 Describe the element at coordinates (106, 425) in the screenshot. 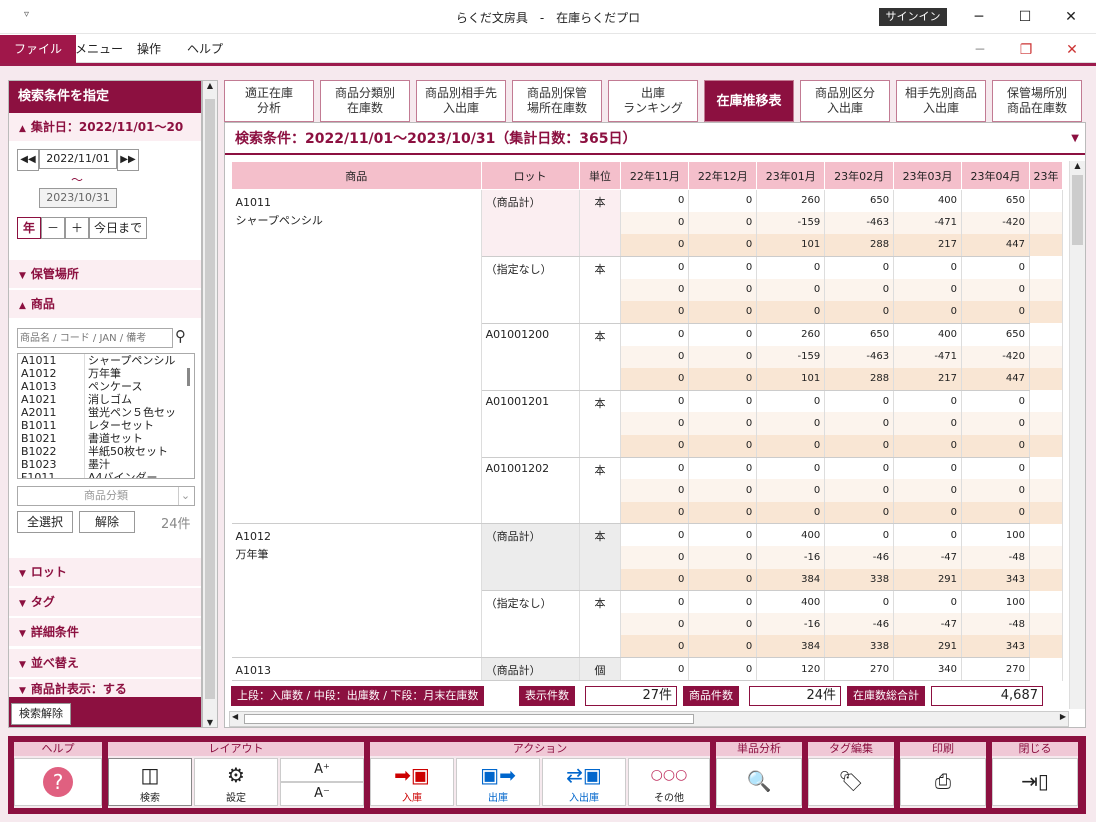

I see `product-list-item: B1011 レターセット` at that location.